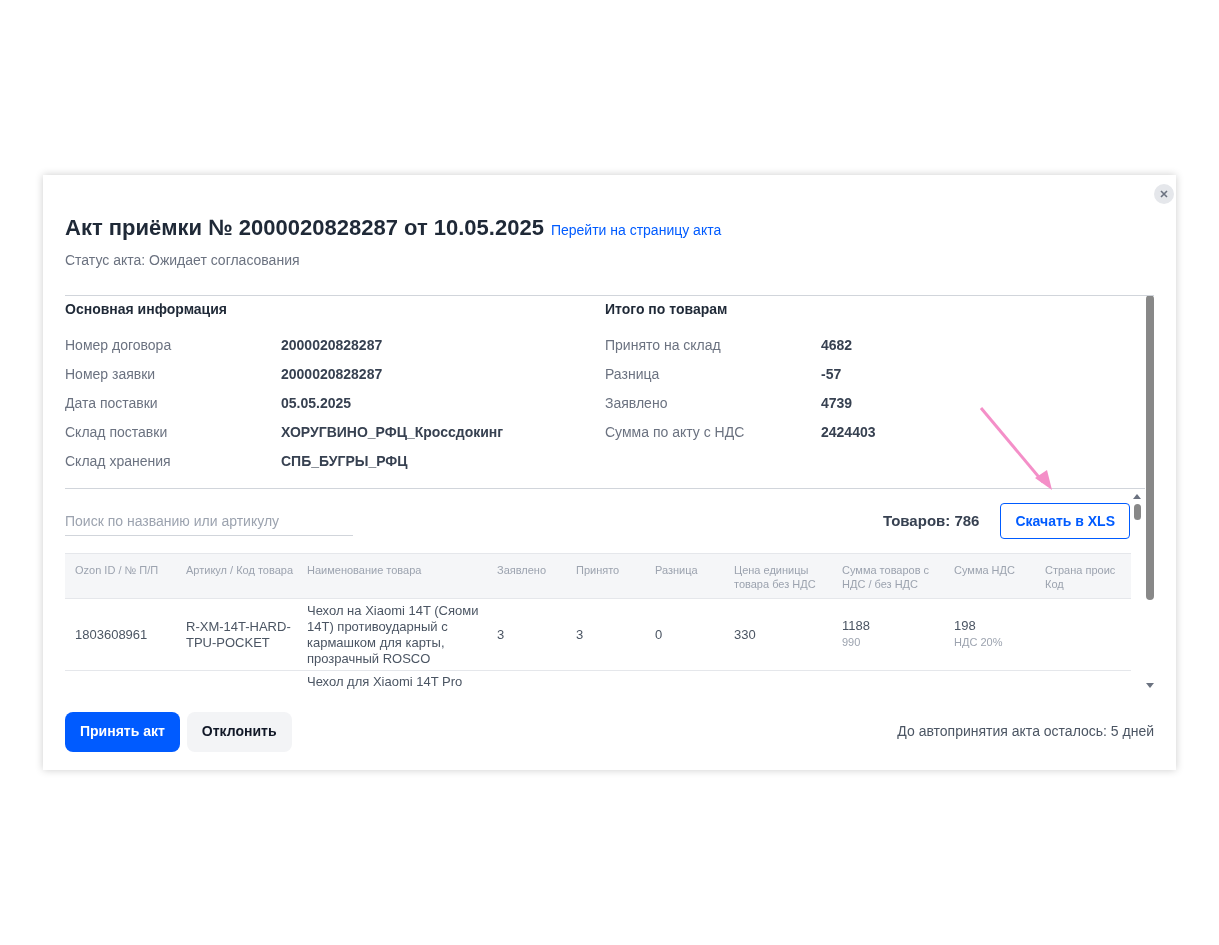 Image resolution: width=1219 pixels, height=945 pixels. Describe the element at coordinates (1080, 577) in the screenshot. I see `column-header: Страна проис Код` at that location.